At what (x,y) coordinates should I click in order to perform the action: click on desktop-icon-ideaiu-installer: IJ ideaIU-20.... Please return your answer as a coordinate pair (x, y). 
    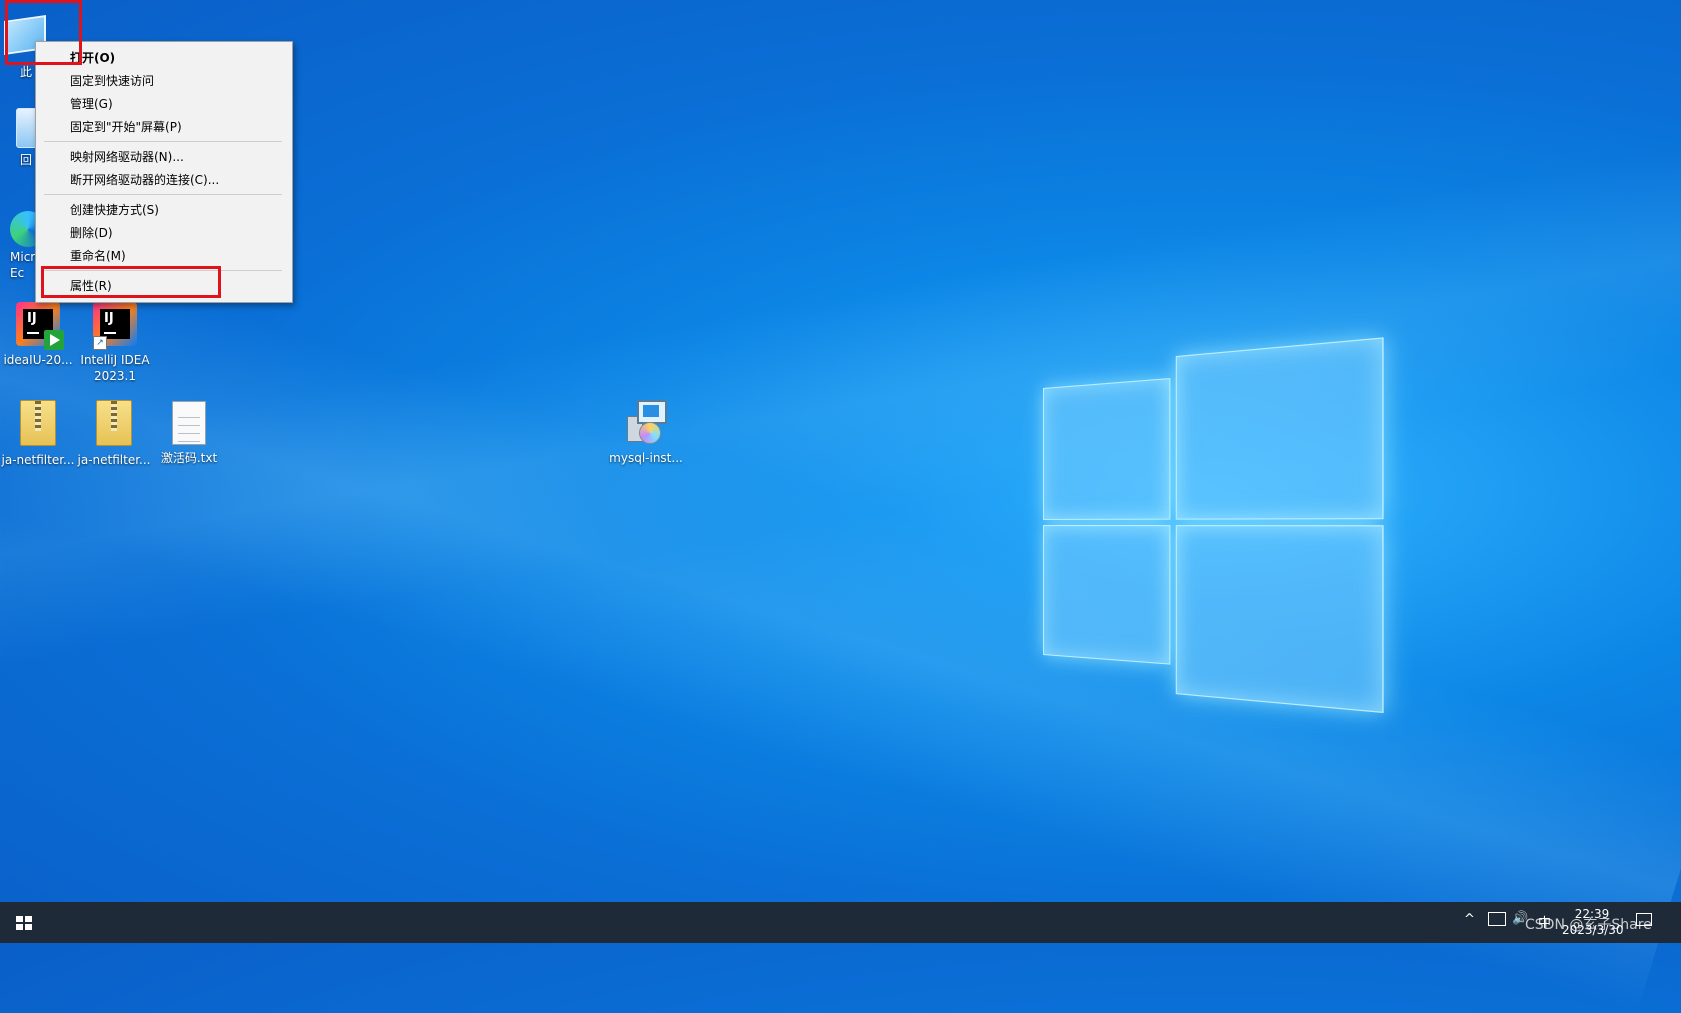
    Looking at the image, I should click on (38, 334).